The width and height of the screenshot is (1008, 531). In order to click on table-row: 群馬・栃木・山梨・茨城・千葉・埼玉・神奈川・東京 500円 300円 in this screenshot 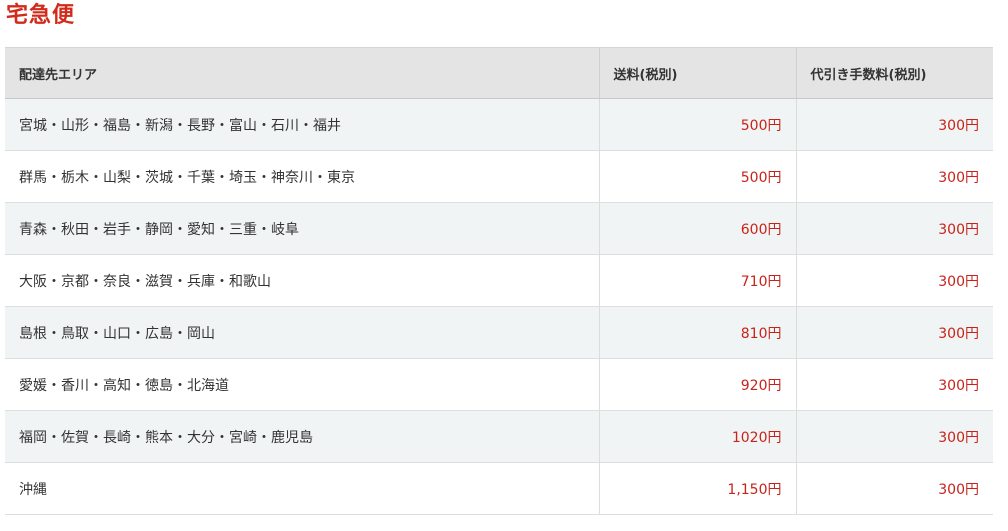, I will do `click(499, 176)`.